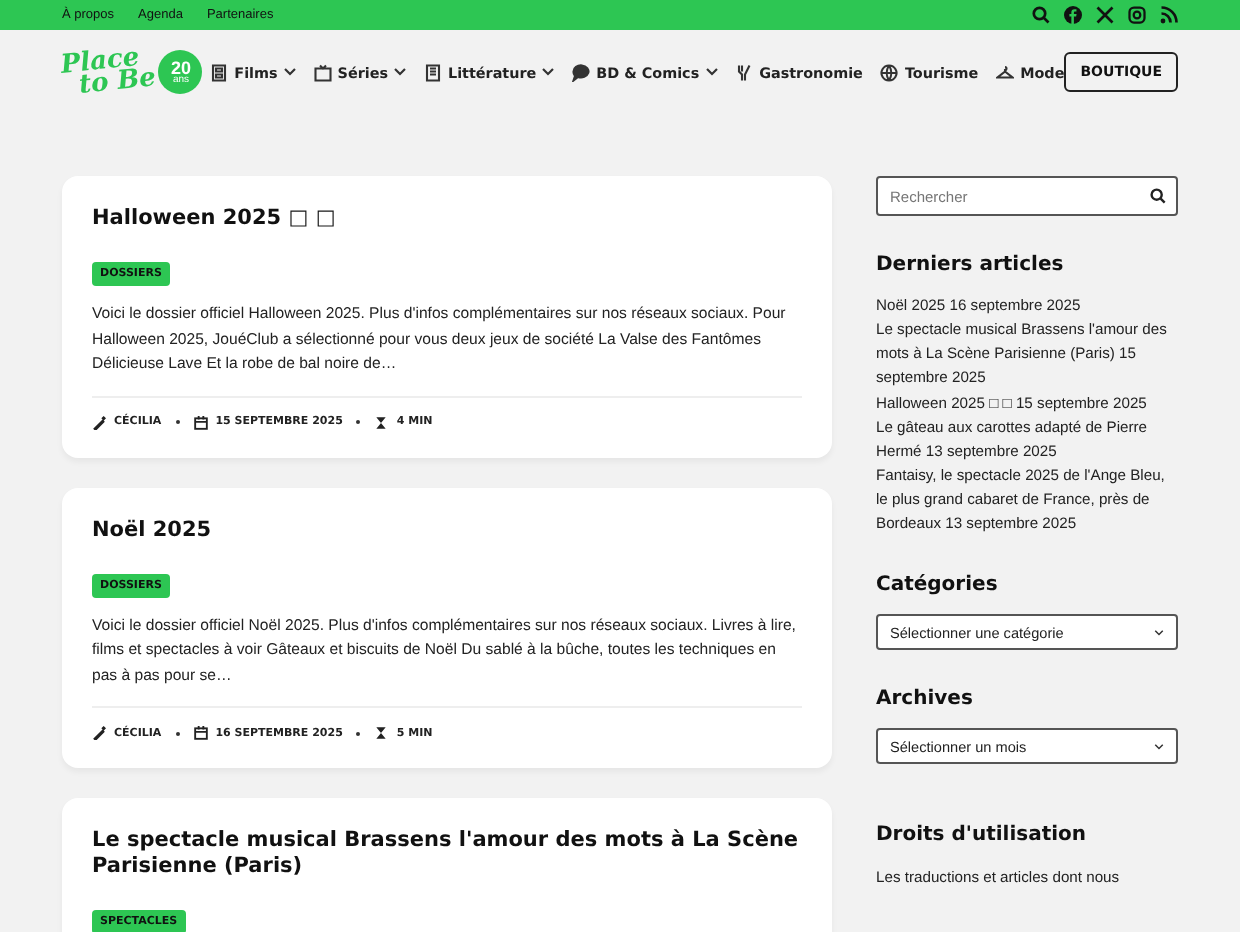 This screenshot has height=932, width=1240. What do you see at coordinates (447, 530) in the screenshot?
I see `post-title: Noël 2025` at bounding box center [447, 530].